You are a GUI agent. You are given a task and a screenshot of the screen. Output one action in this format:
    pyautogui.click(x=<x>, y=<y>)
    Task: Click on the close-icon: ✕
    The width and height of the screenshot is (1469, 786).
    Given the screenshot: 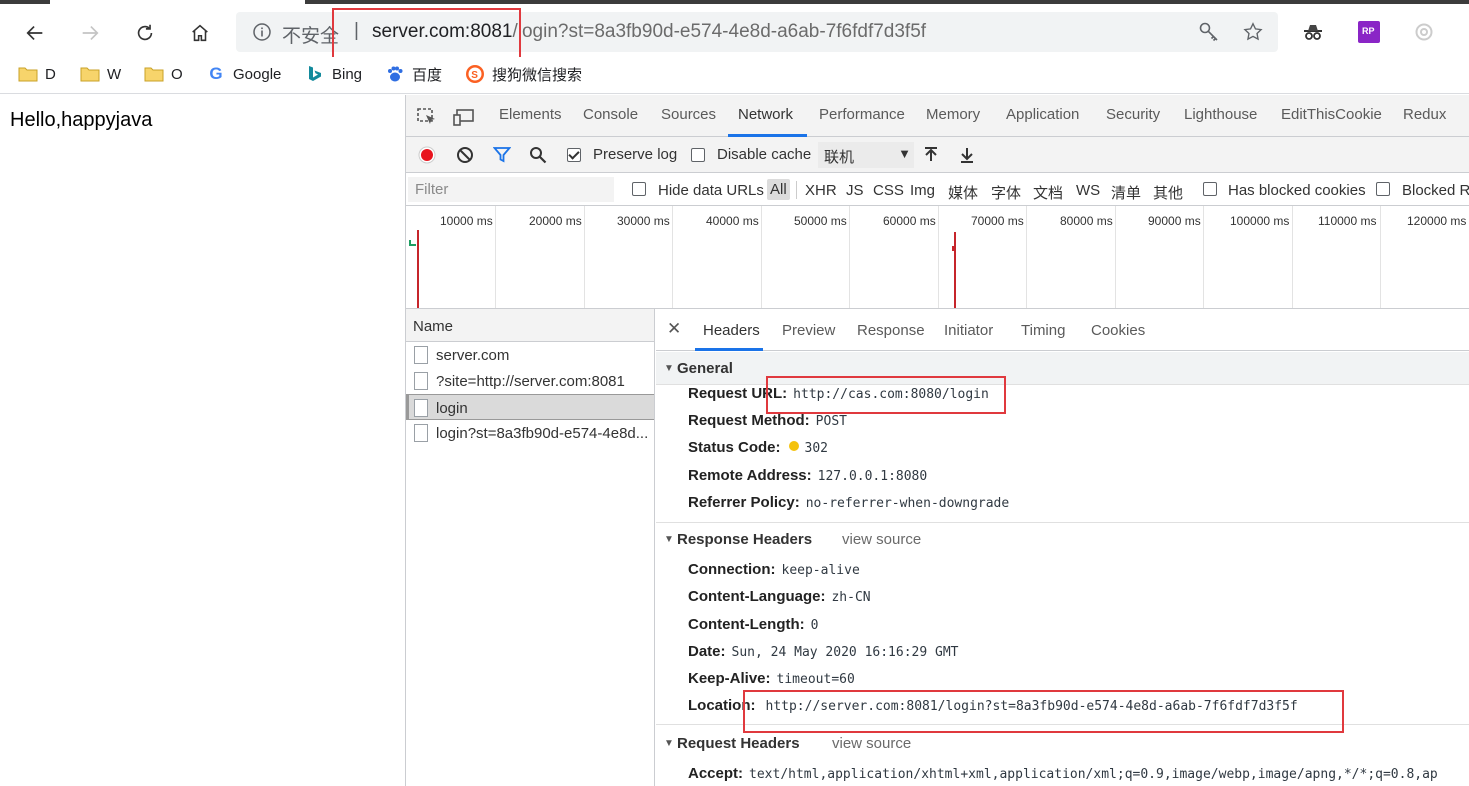 What is the action you would take?
    pyautogui.click(x=674, y=329)
    